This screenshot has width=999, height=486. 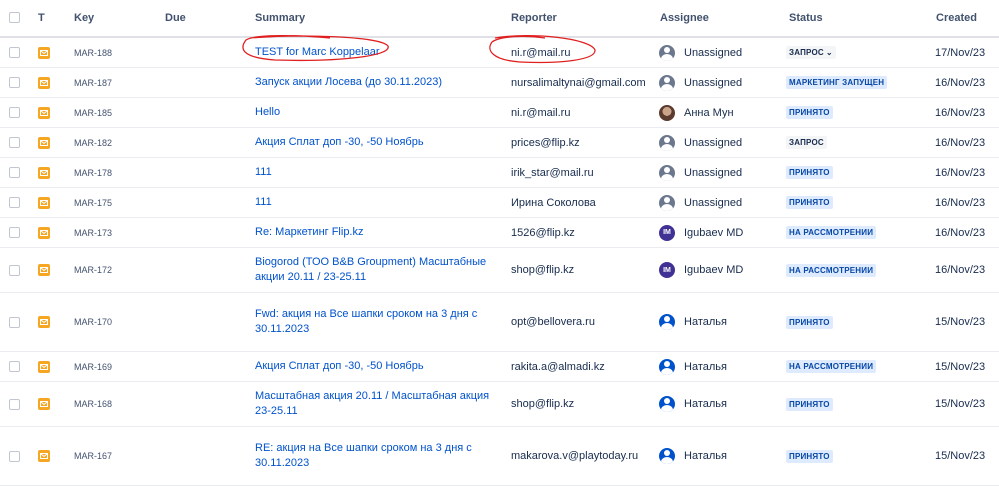 What do you see at coordinates (93, 113) in the screenshot?
I see `issue-key-link: MAR-185` at bounding box center [93, 113].